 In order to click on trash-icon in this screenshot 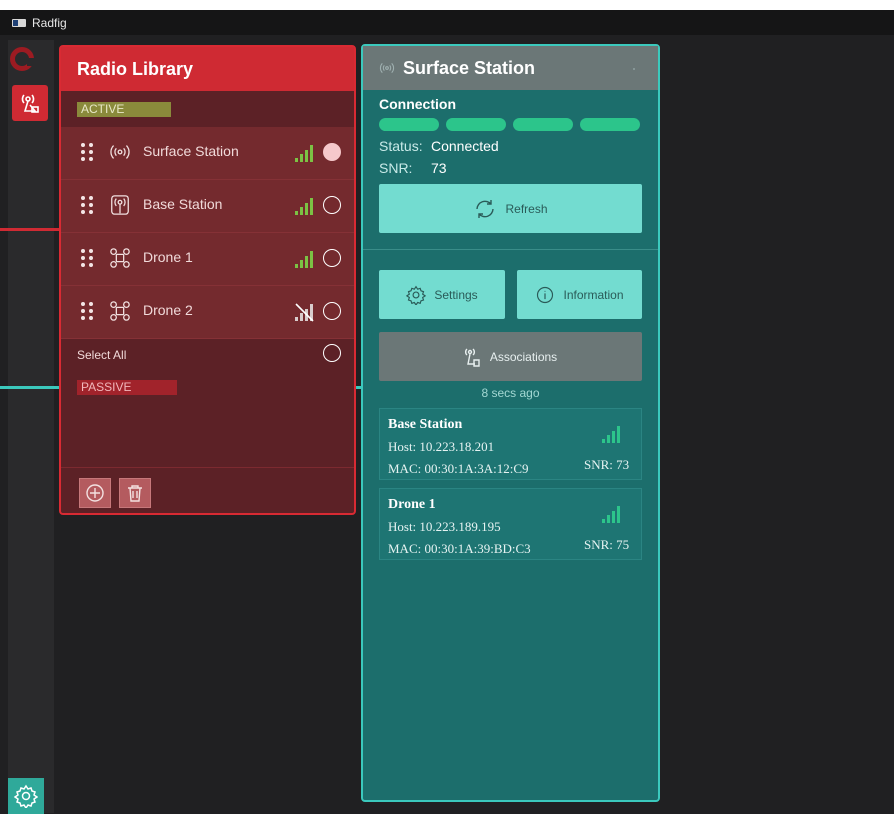, I will do `click(135, 493)`.